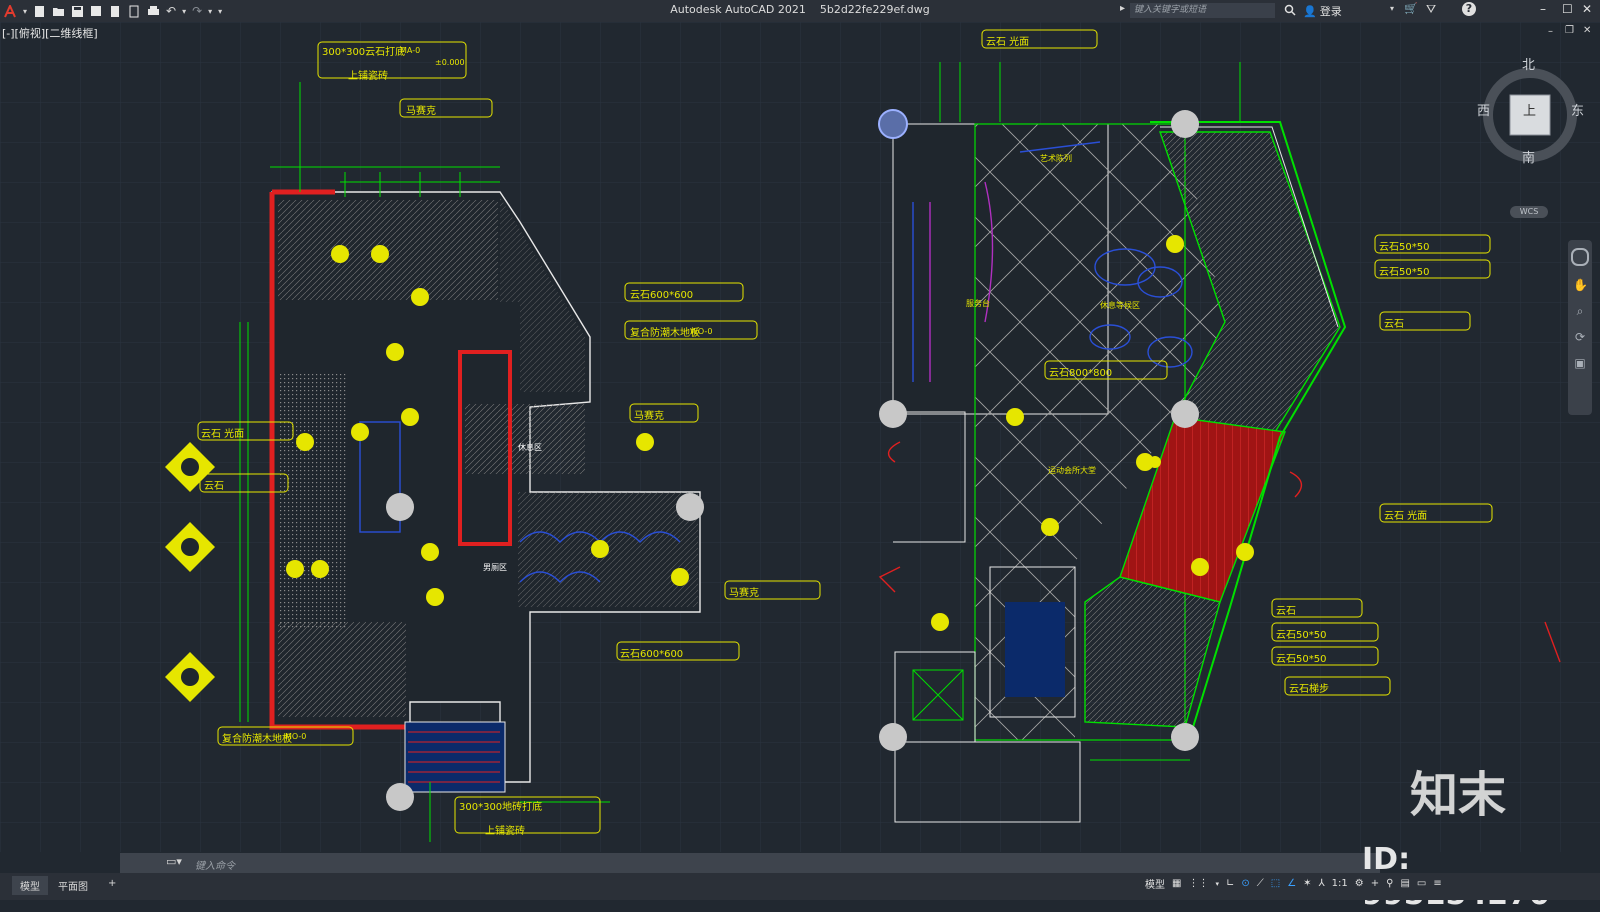 This screenshot has width=1600, height=912. I want to click on label-left-8: 云石, so click(214, 486).